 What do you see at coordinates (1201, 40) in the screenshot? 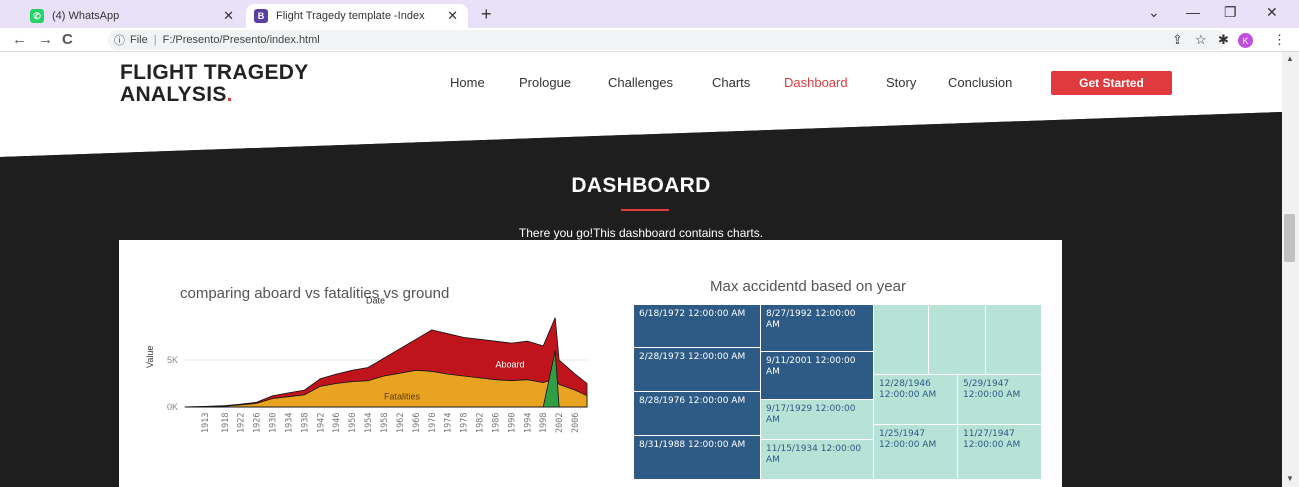
I see `star-icon: ☆` at bounding box center [1201, 40].